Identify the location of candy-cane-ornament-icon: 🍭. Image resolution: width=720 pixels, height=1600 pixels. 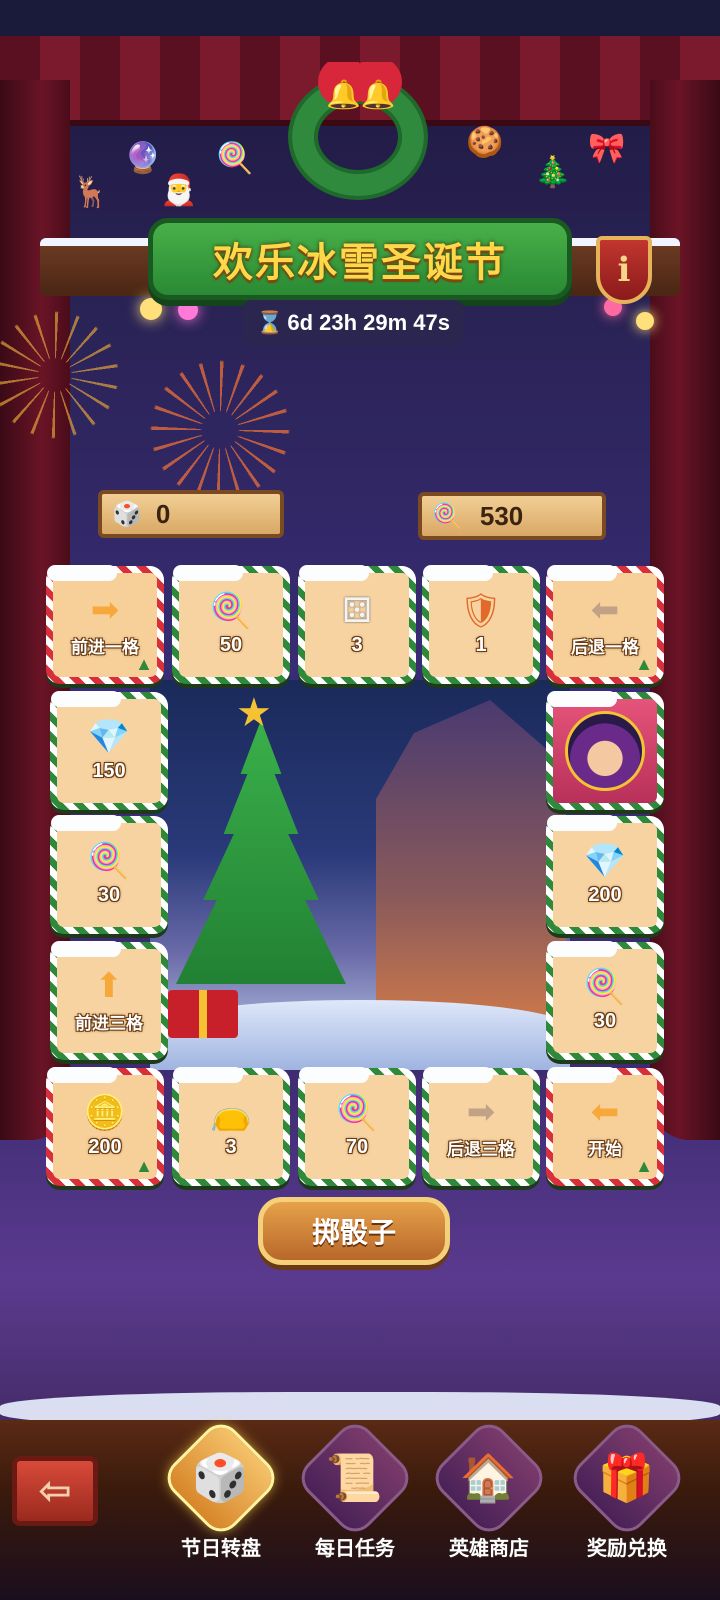
(235, 158).